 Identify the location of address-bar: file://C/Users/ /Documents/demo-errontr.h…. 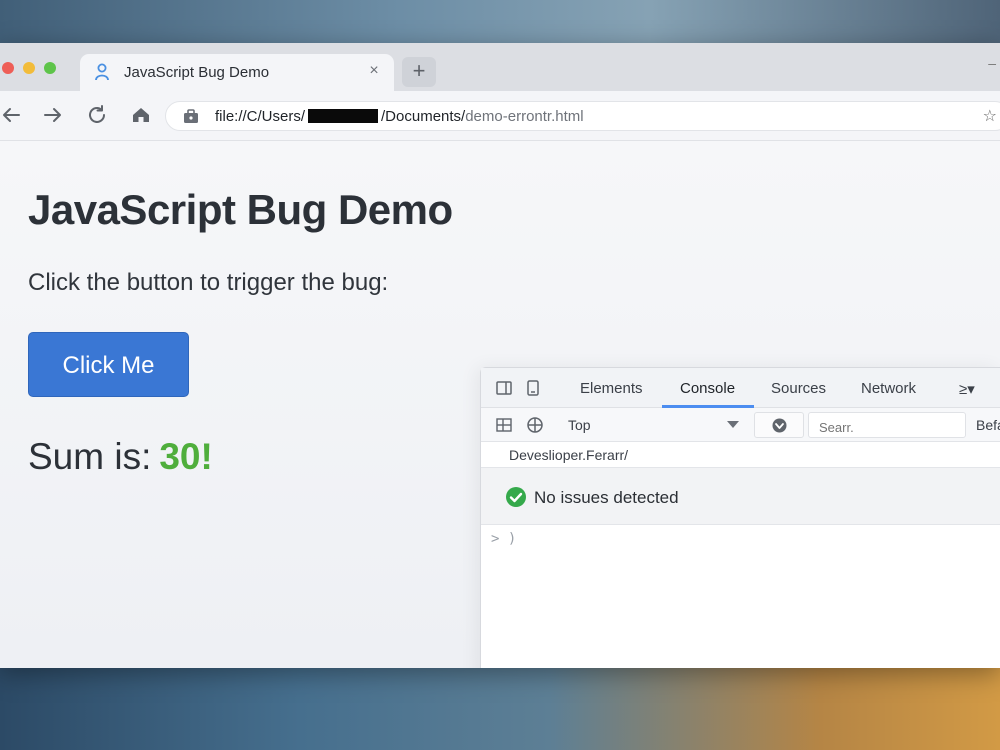
(582, 116).